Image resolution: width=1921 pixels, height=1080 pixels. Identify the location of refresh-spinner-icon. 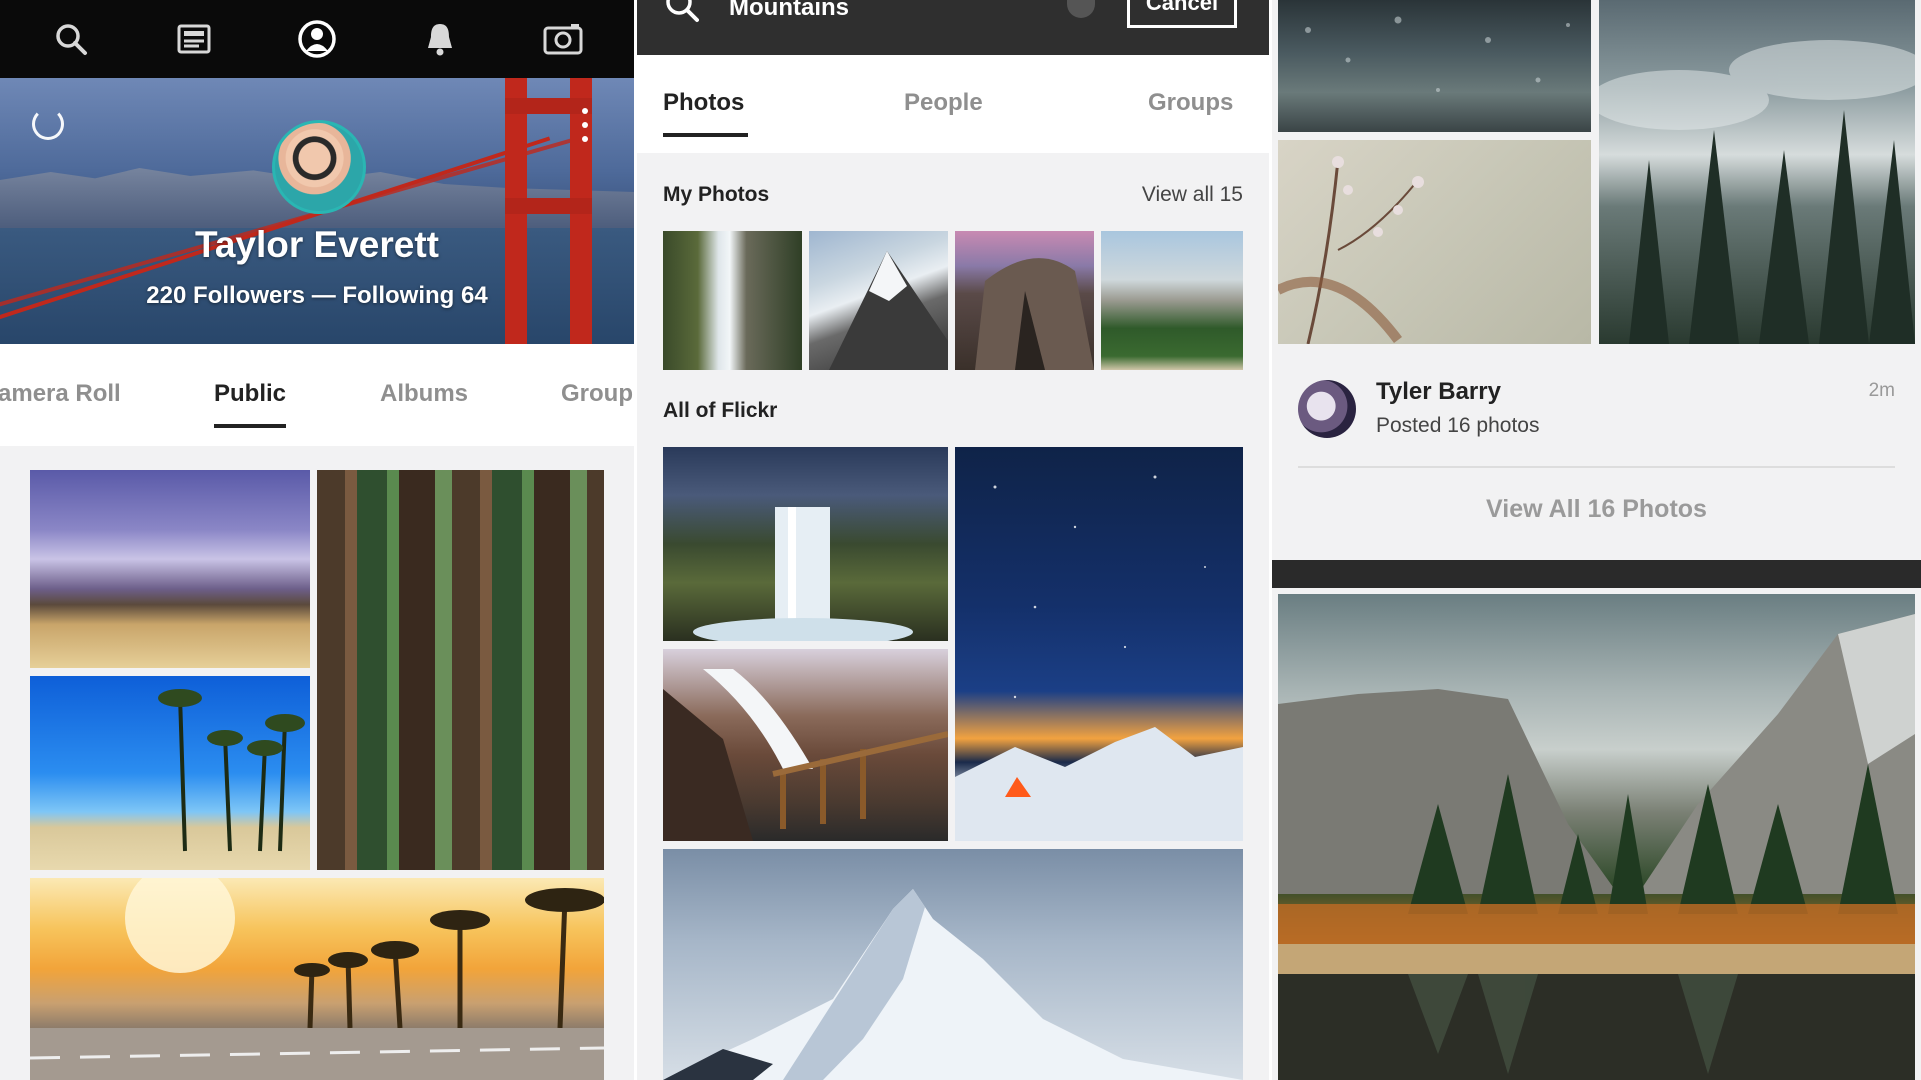
(48, 124).